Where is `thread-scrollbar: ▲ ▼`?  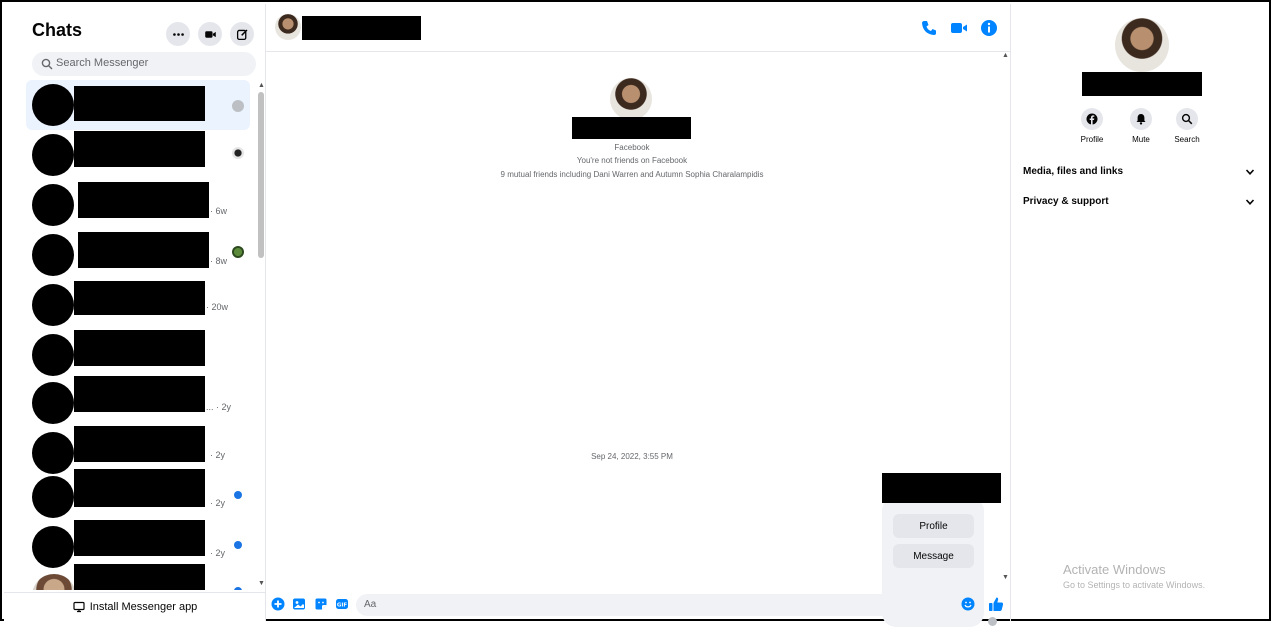
thread-scrollbar: ▲ ▼ is located at coordinates (1005, 317).